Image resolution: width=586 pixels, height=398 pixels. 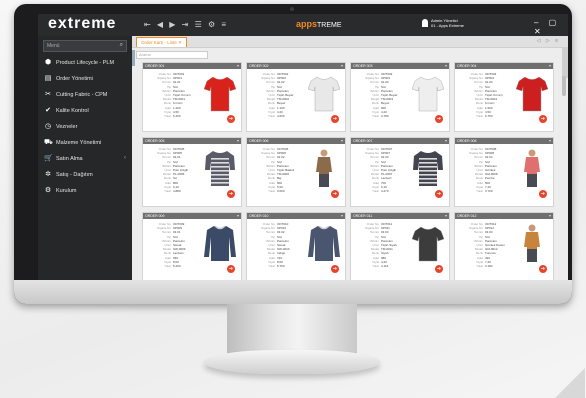 What do you see at coordinates (48, 190) in the screenshot?
I see `gear-icon: ⚙` at bounding box center [48, 190].